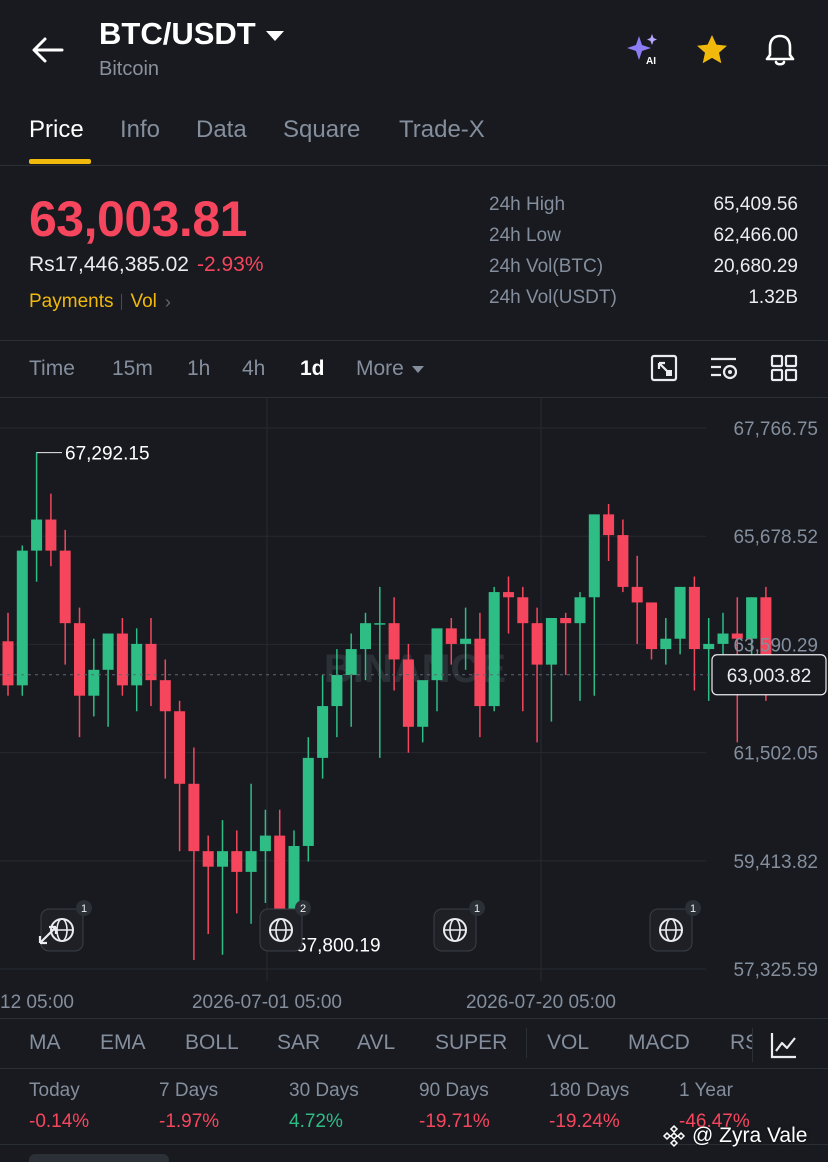 The width and height of the screenshot is (828, 1162). What do you see at coordinates (45, 1043) in the screenshot?
I see `indicator-ma: MA` at bounding box center [45, 1043].